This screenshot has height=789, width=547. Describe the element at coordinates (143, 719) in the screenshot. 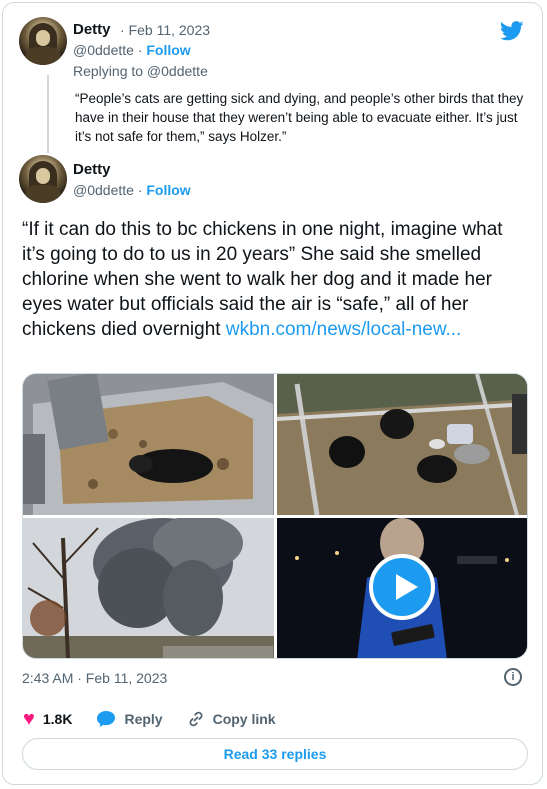

I see `reply-label: Reply` at that location.